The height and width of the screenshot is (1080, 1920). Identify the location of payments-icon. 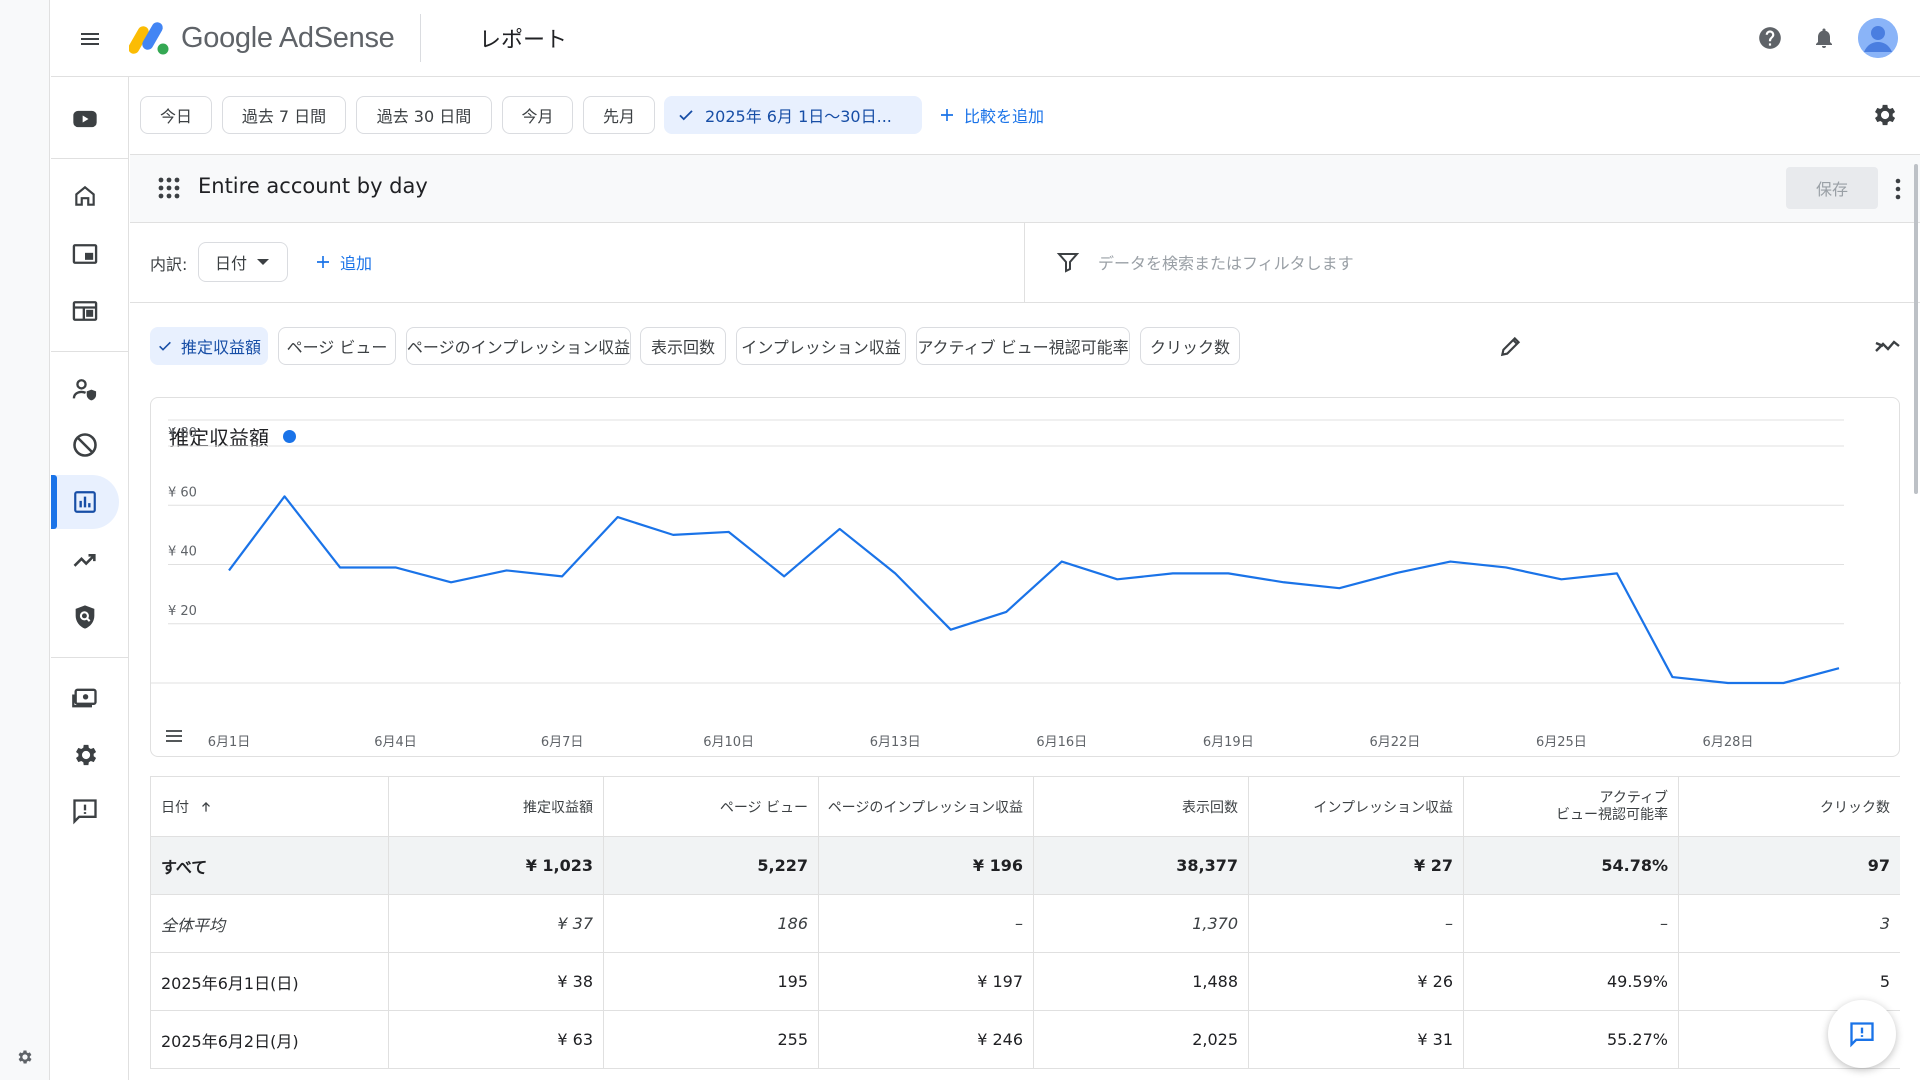
(84, 698).